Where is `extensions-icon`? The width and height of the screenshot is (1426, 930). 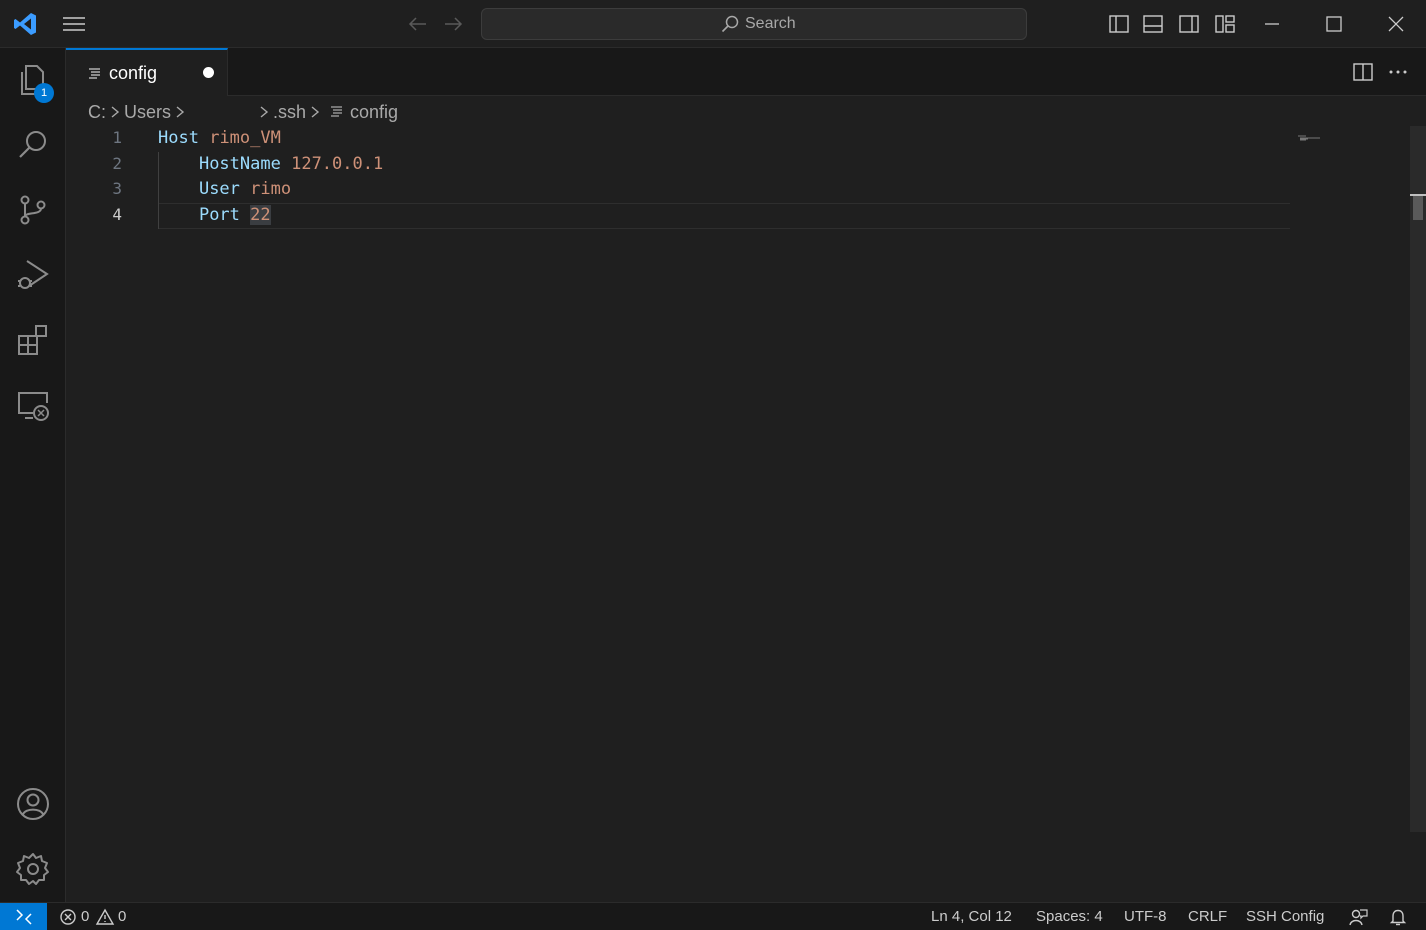
extensions-icon is located at coordinates (33, 340).